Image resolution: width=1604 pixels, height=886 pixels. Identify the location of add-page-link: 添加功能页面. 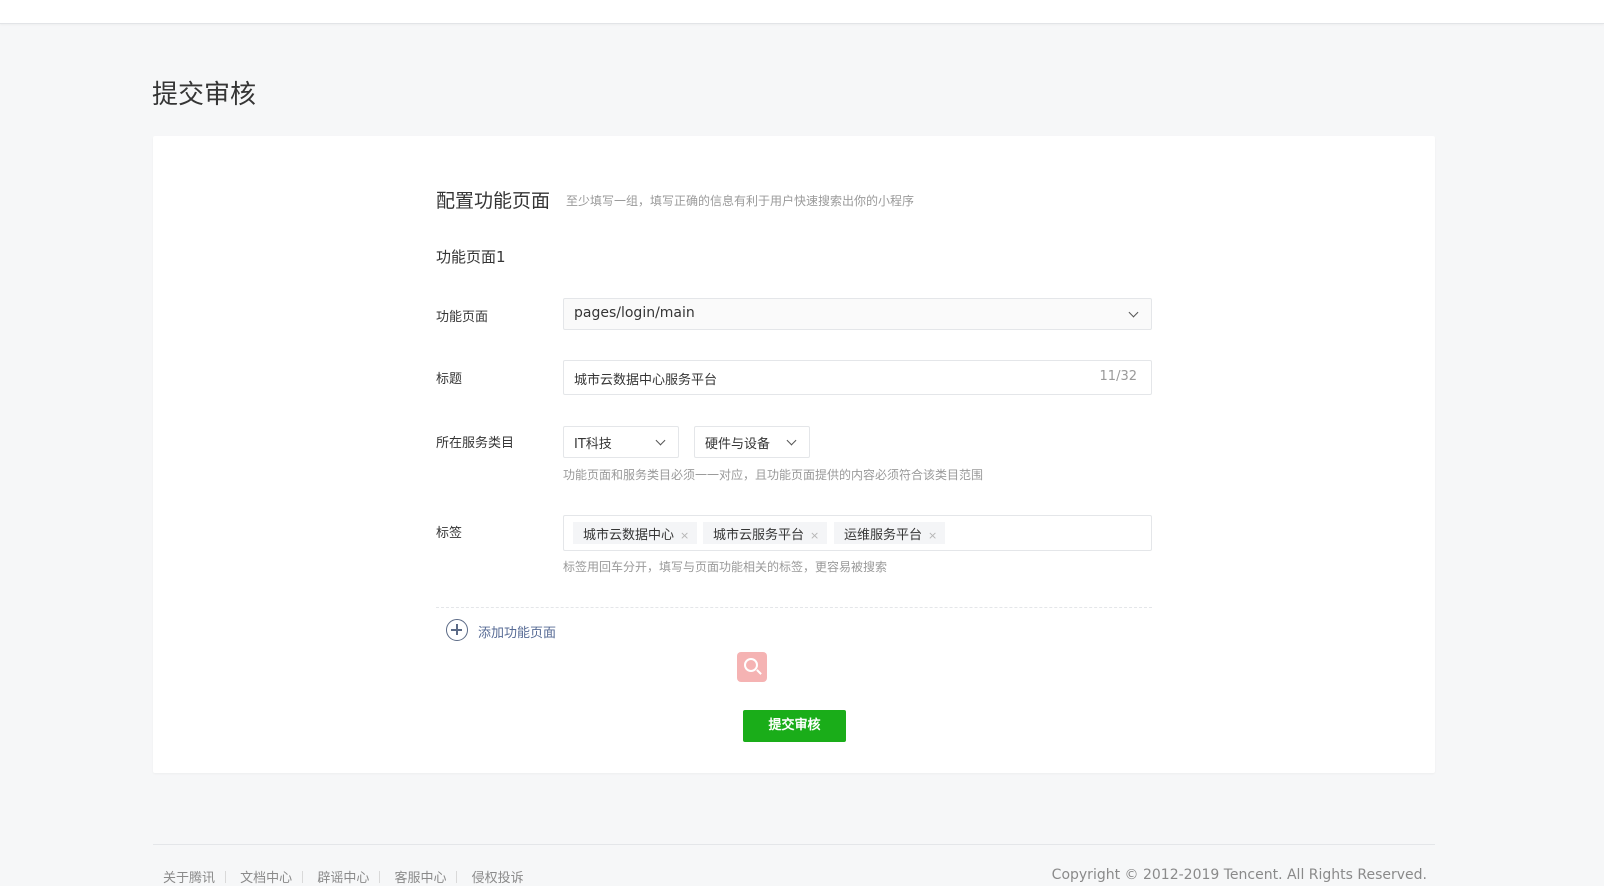
(517, 631).